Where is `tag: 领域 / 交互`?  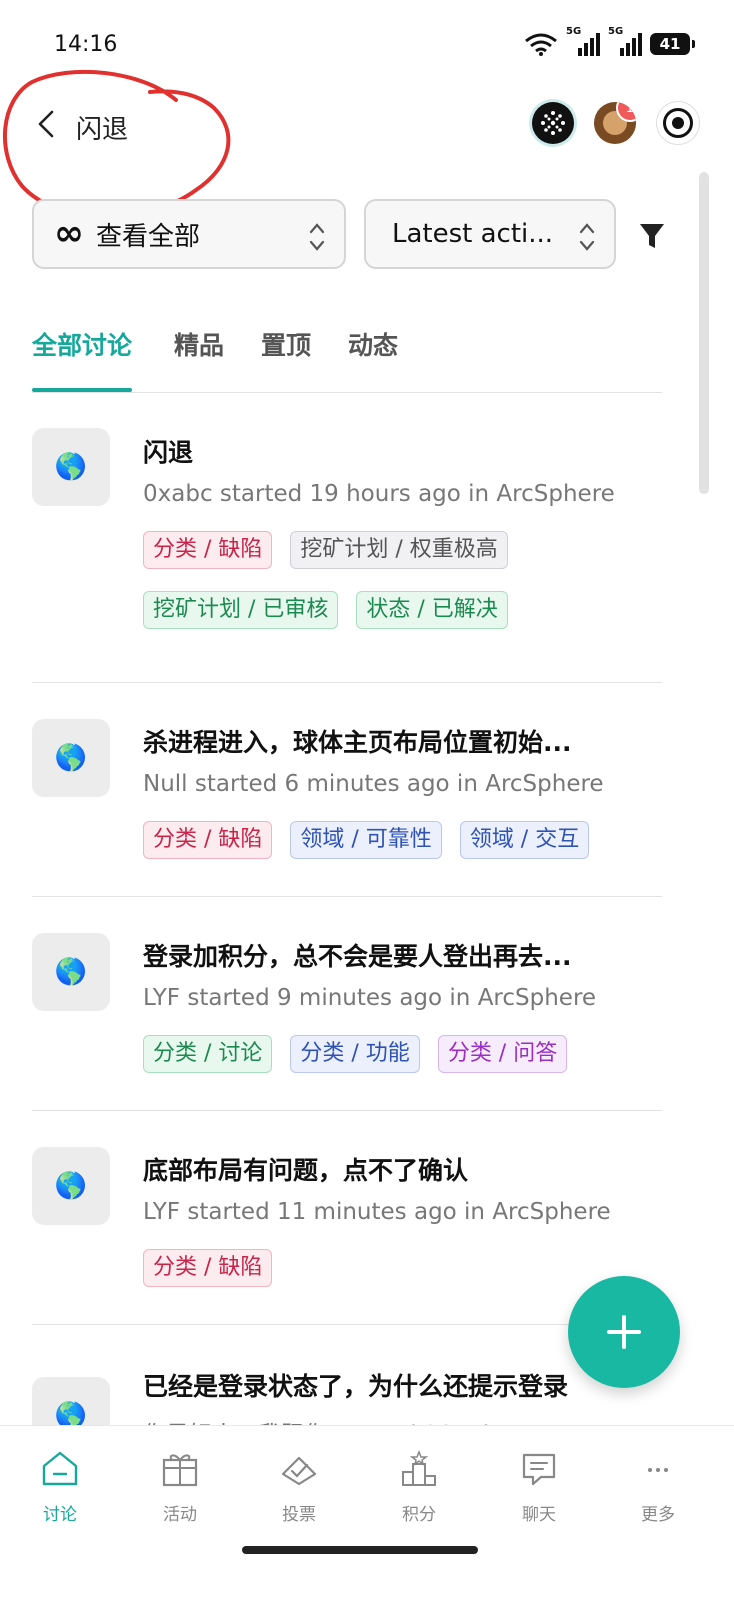
tag: 领域 / 交互 is located at coordinates (524, 840).